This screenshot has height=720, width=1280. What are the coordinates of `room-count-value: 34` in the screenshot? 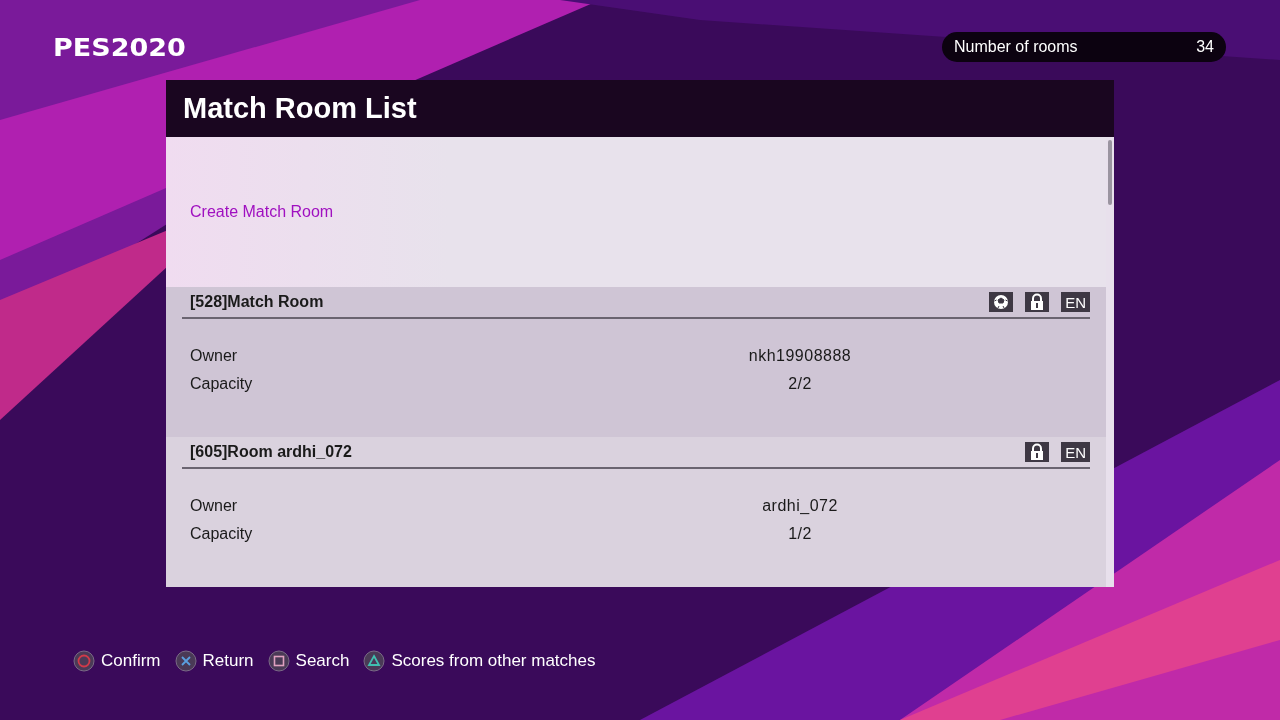 It's located at (1205, 47).